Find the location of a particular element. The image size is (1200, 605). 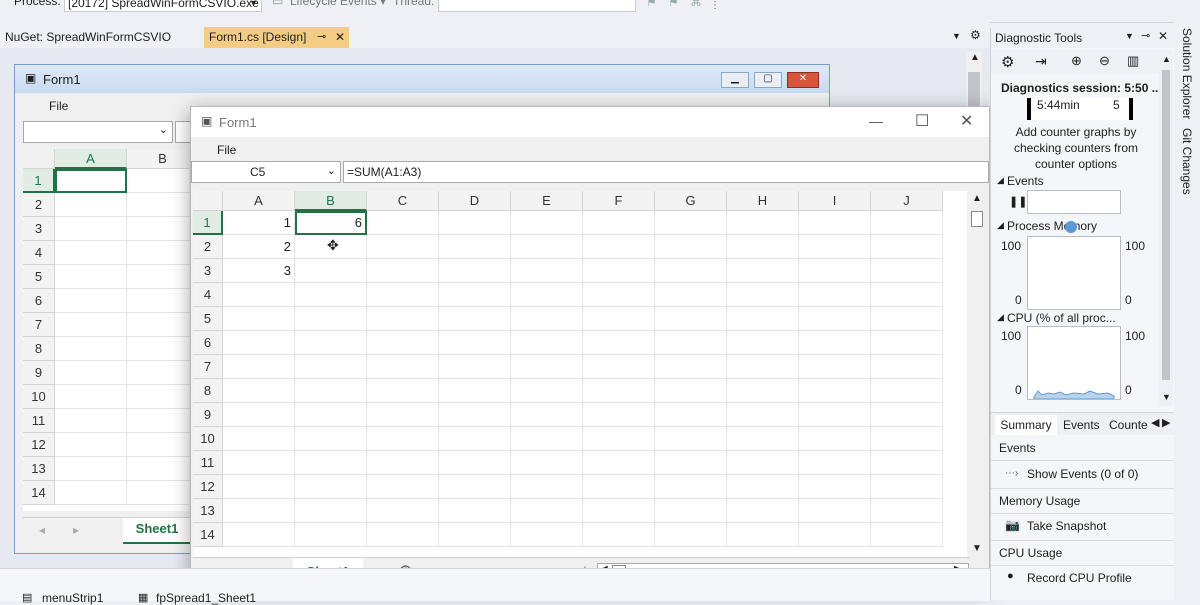

column-header: G is located at coordinates (691, 201).